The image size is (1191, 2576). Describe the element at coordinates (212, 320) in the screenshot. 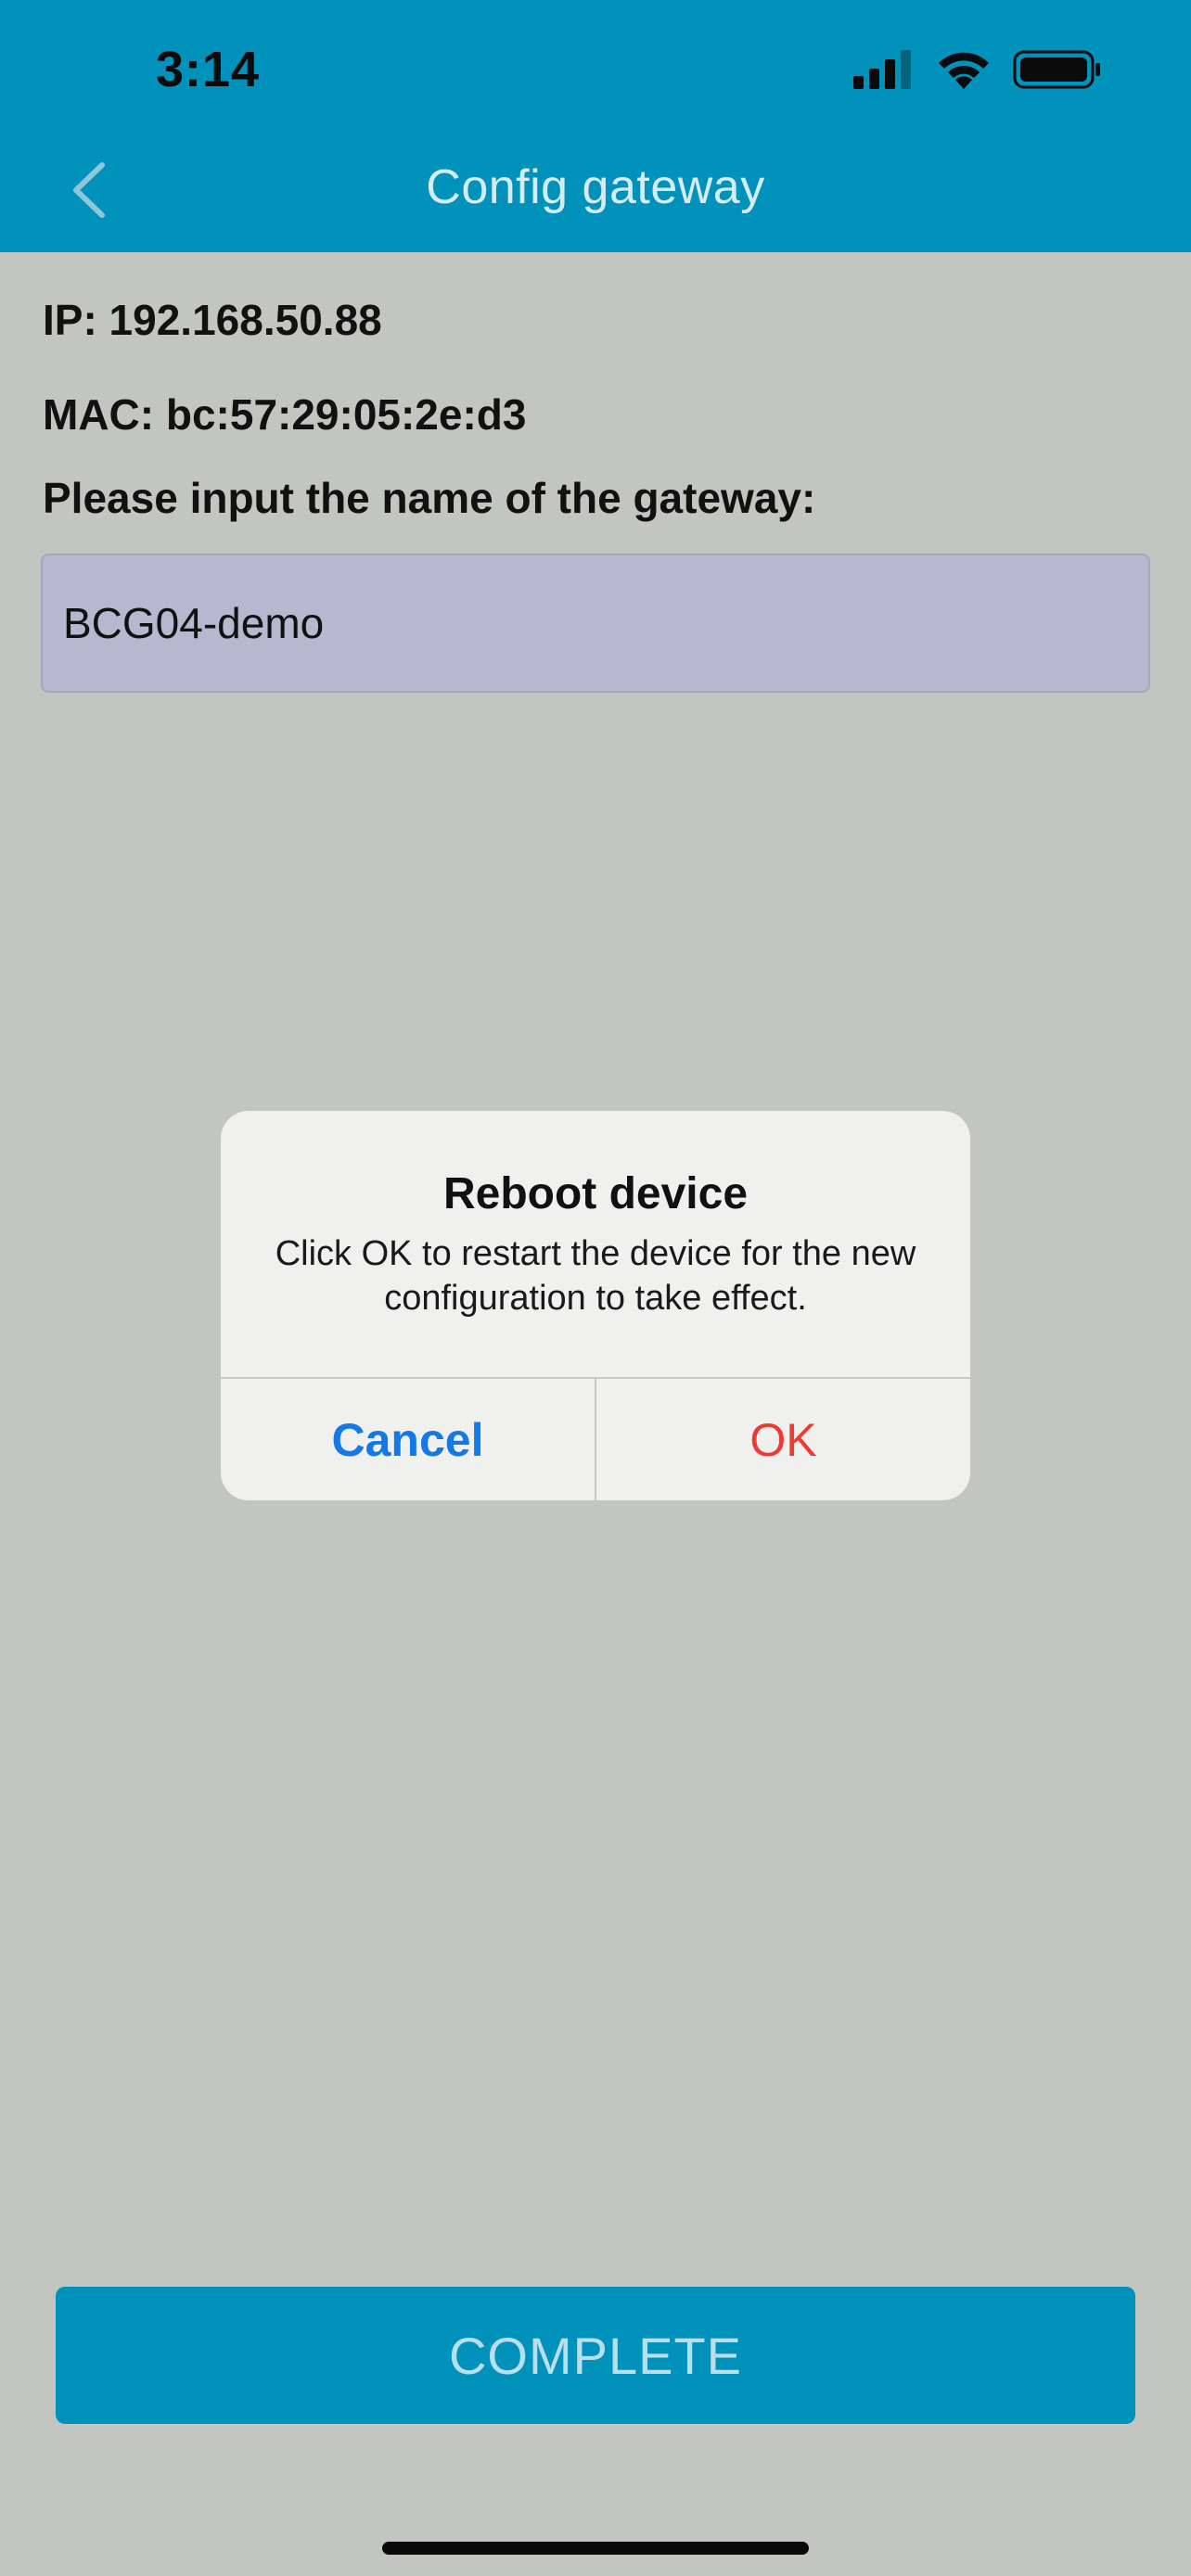

I see `ip-address-text: IP: 192.168.50.88` at that location.